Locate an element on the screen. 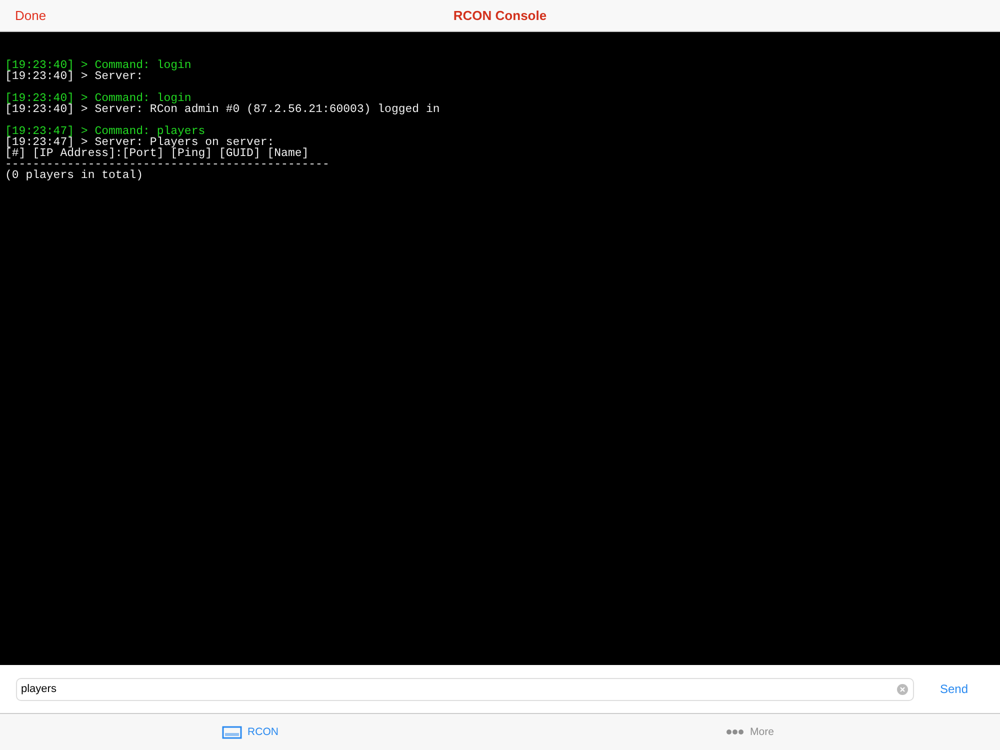 The height and width of the screenshot is (750, 1000). tab: RCON is located at coordinates (250, 732).